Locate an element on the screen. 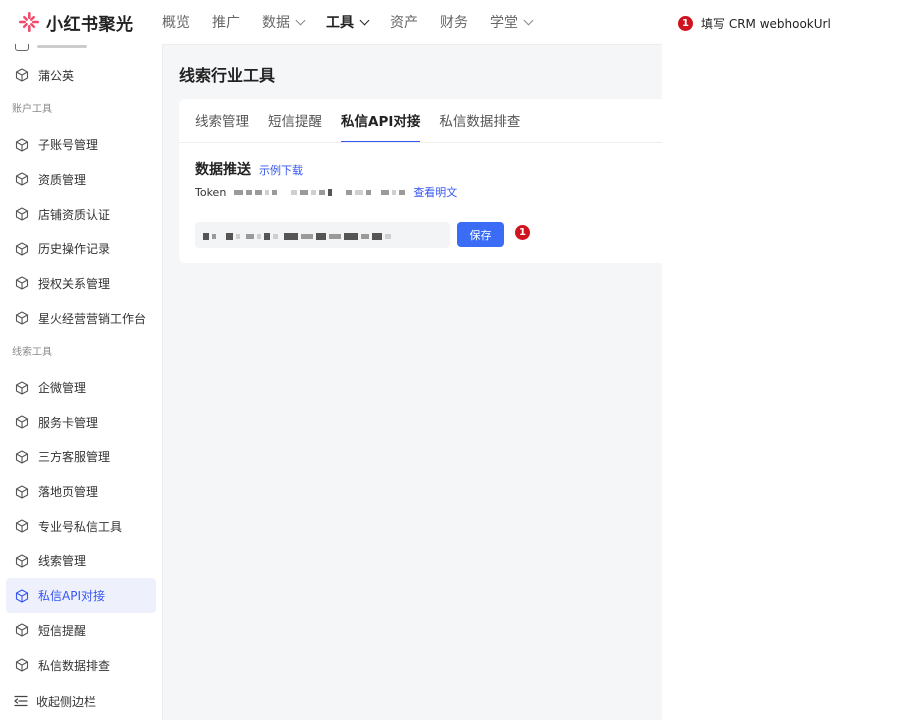  sidebar-item-label: 三方客服管理 is located at coordinates (74, 457).